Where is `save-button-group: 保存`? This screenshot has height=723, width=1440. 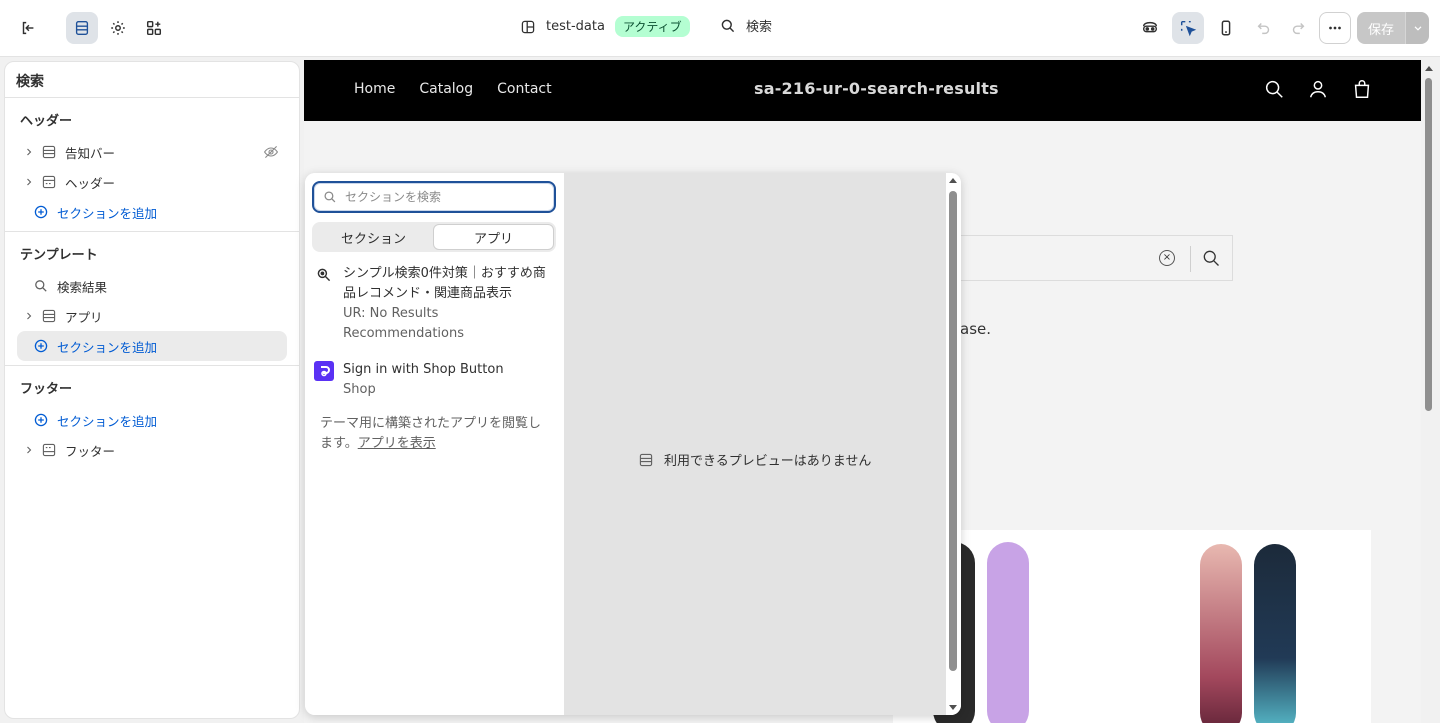 save-button-group: 保存 is located at coordinates (1393, 28).